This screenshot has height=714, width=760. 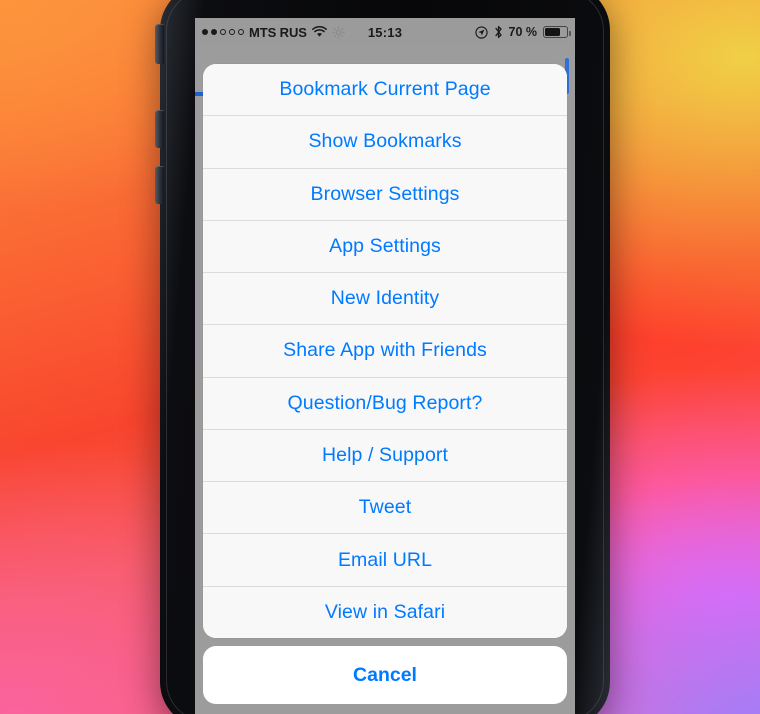 What do you see at coordinates (498, 32) in the screenshot?
I see `bluetooth-icon` at bounding box center [498, 32].